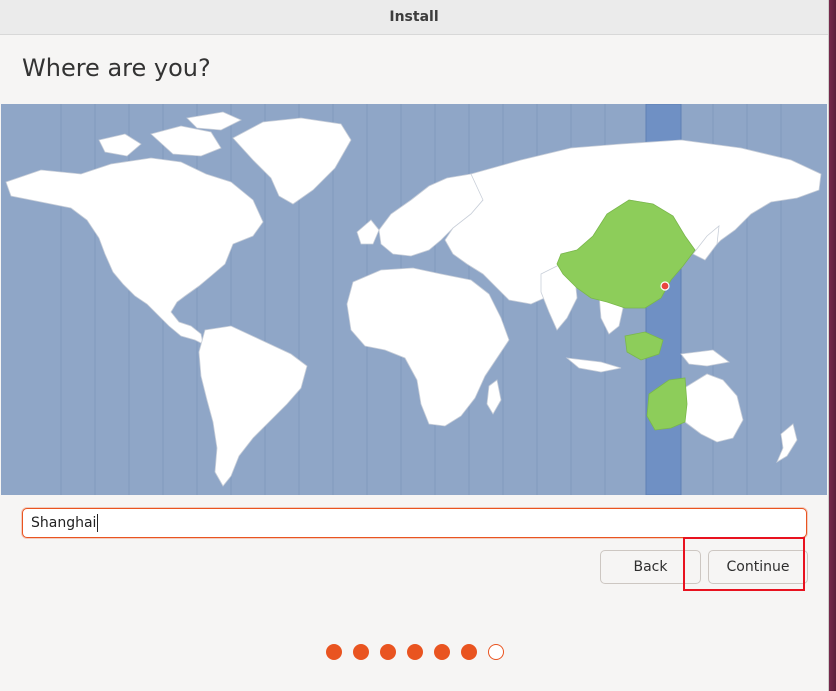  I want to click on city-marker, so click(665, 286).